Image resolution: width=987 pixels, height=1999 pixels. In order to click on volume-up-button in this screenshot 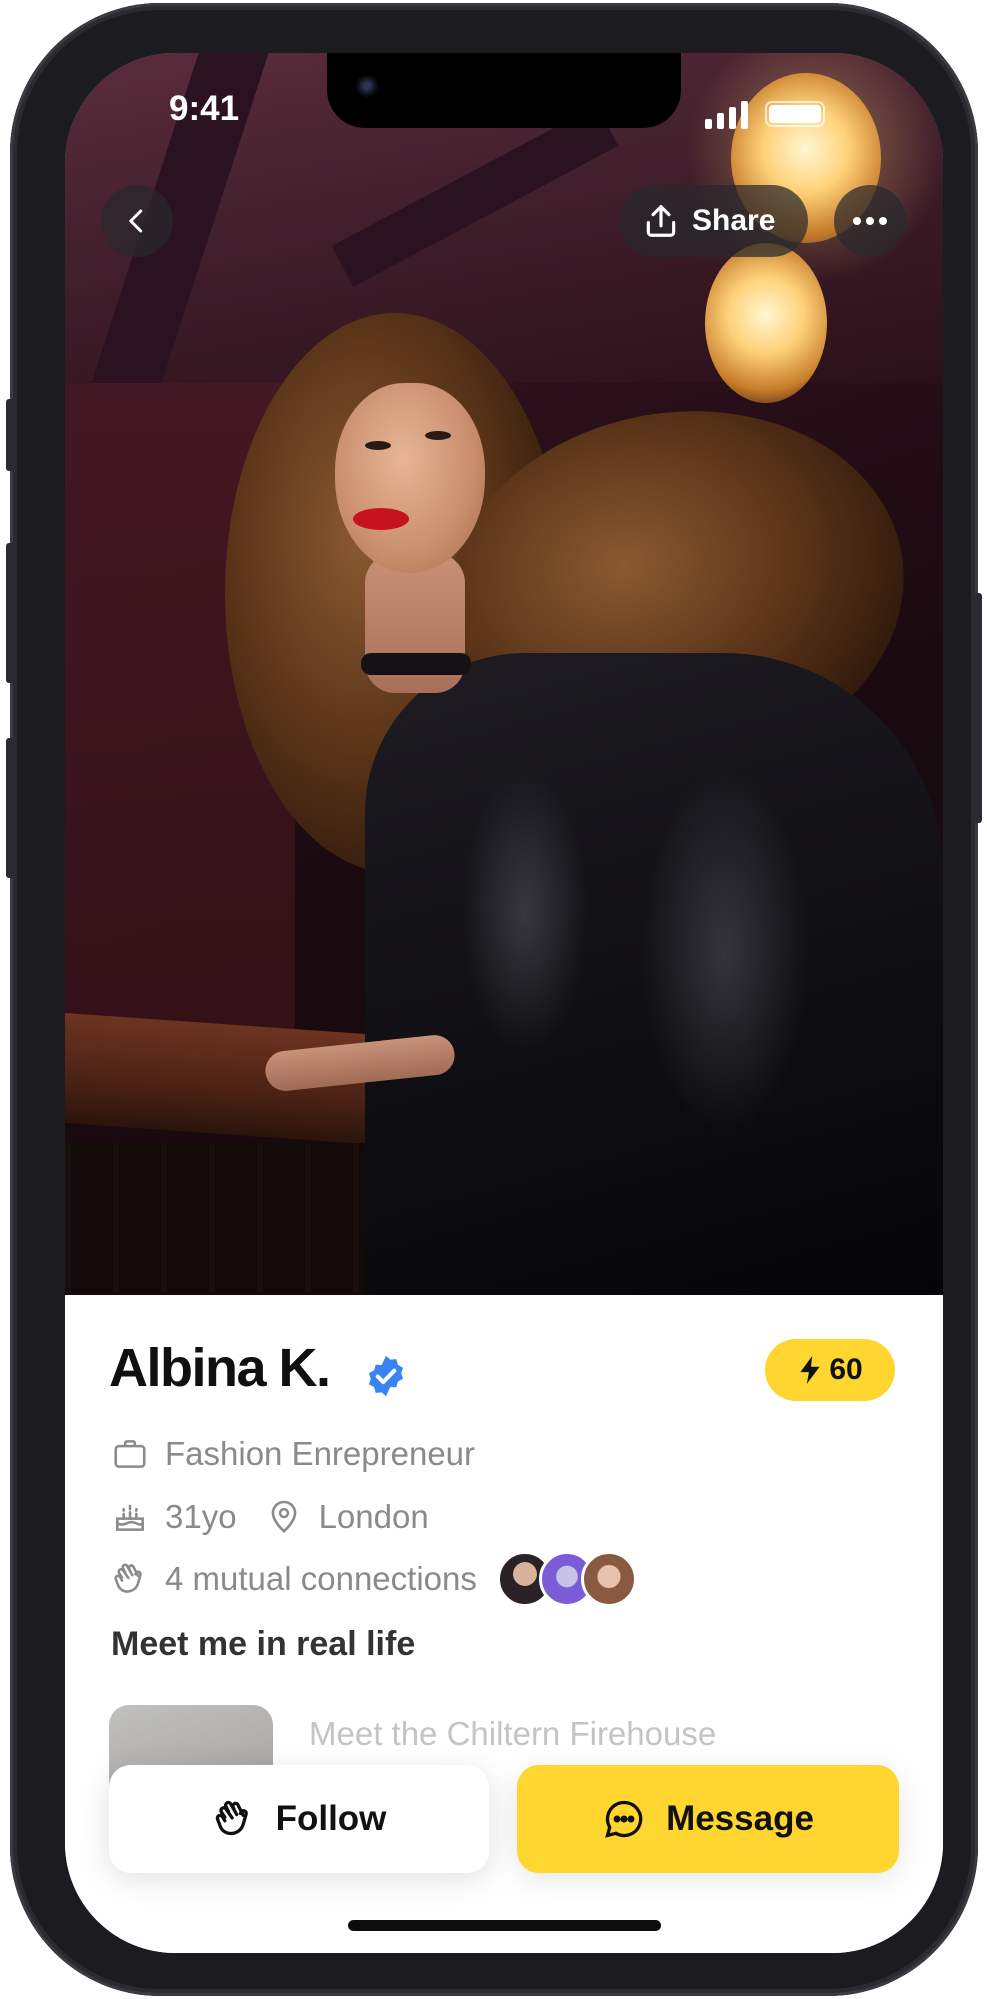, I will do `click(10, 613)`.